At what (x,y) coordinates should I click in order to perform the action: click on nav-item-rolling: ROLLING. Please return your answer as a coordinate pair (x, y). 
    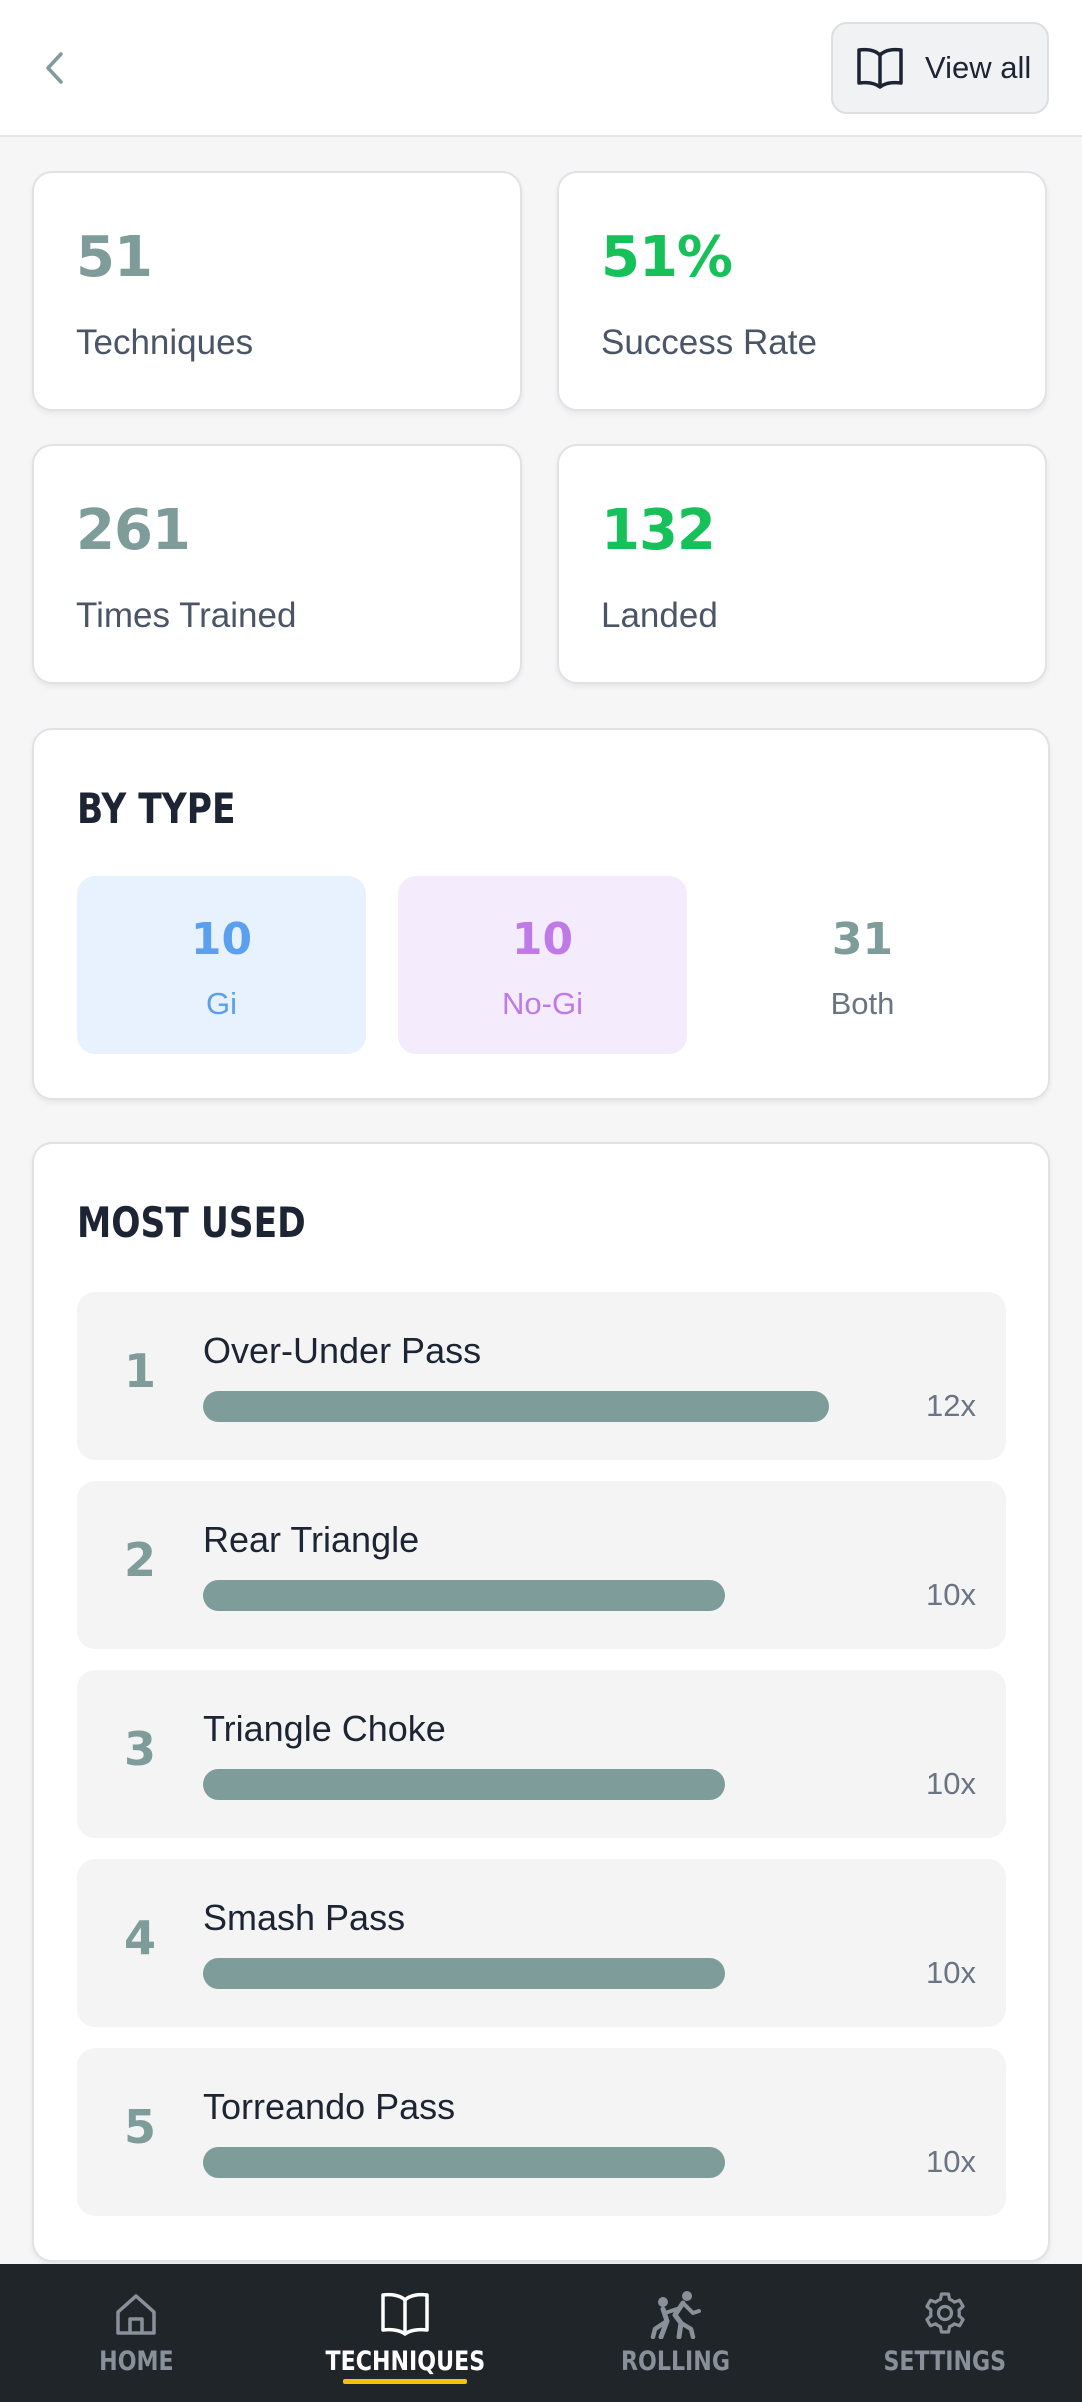
    Looking at the image, I should click on (675, 2333).